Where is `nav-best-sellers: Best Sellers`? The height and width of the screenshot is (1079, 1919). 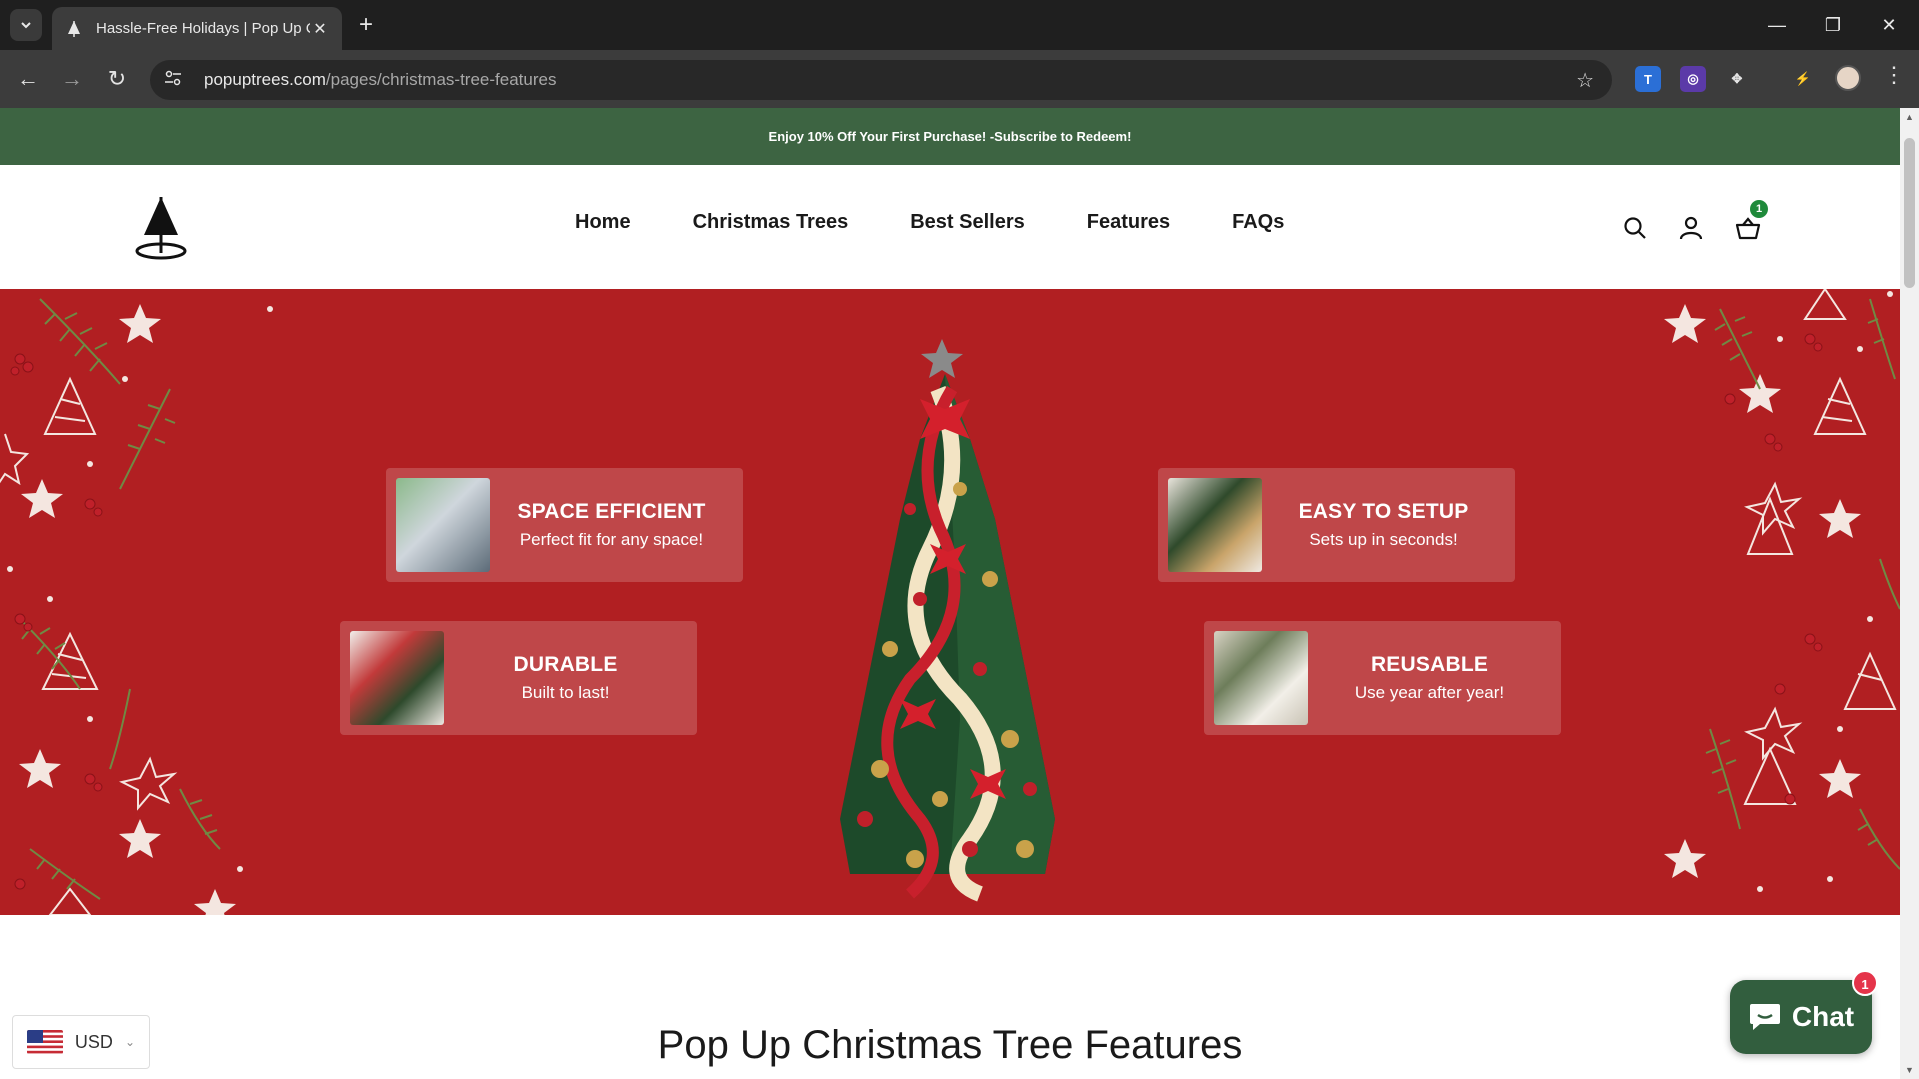 nav-best-sellers: Best Sellers is located at coordinates (967, 222).